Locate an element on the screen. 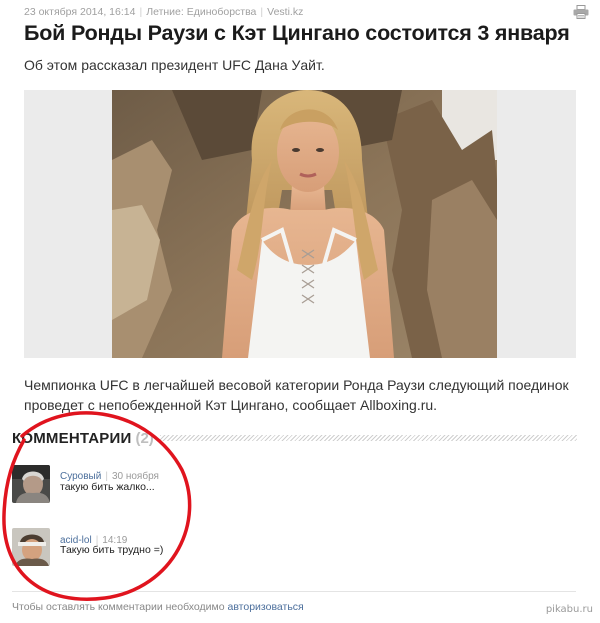 This screenshot has height=623, width=600. comment-text: Такую бить трудно =) is located at coordinates (112, 550).